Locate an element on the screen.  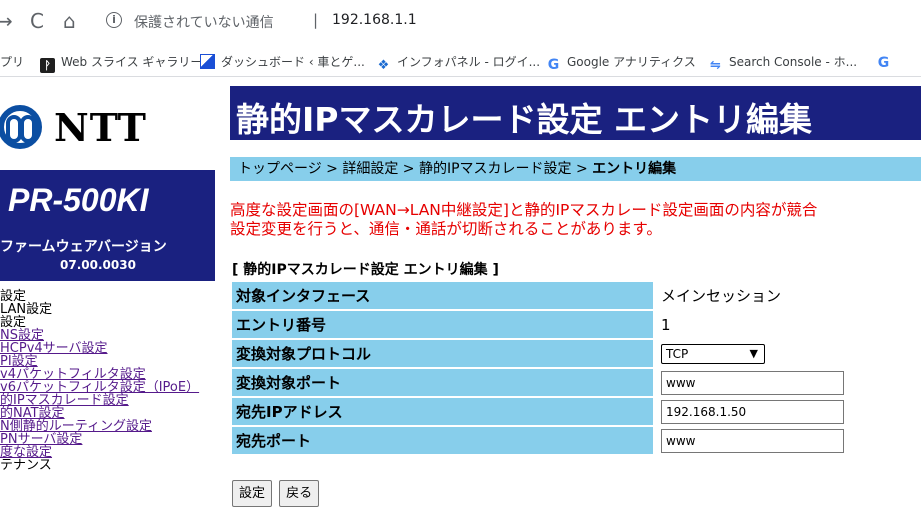
sidebar-item: LAN設定 is located at coordinates (26, 309).